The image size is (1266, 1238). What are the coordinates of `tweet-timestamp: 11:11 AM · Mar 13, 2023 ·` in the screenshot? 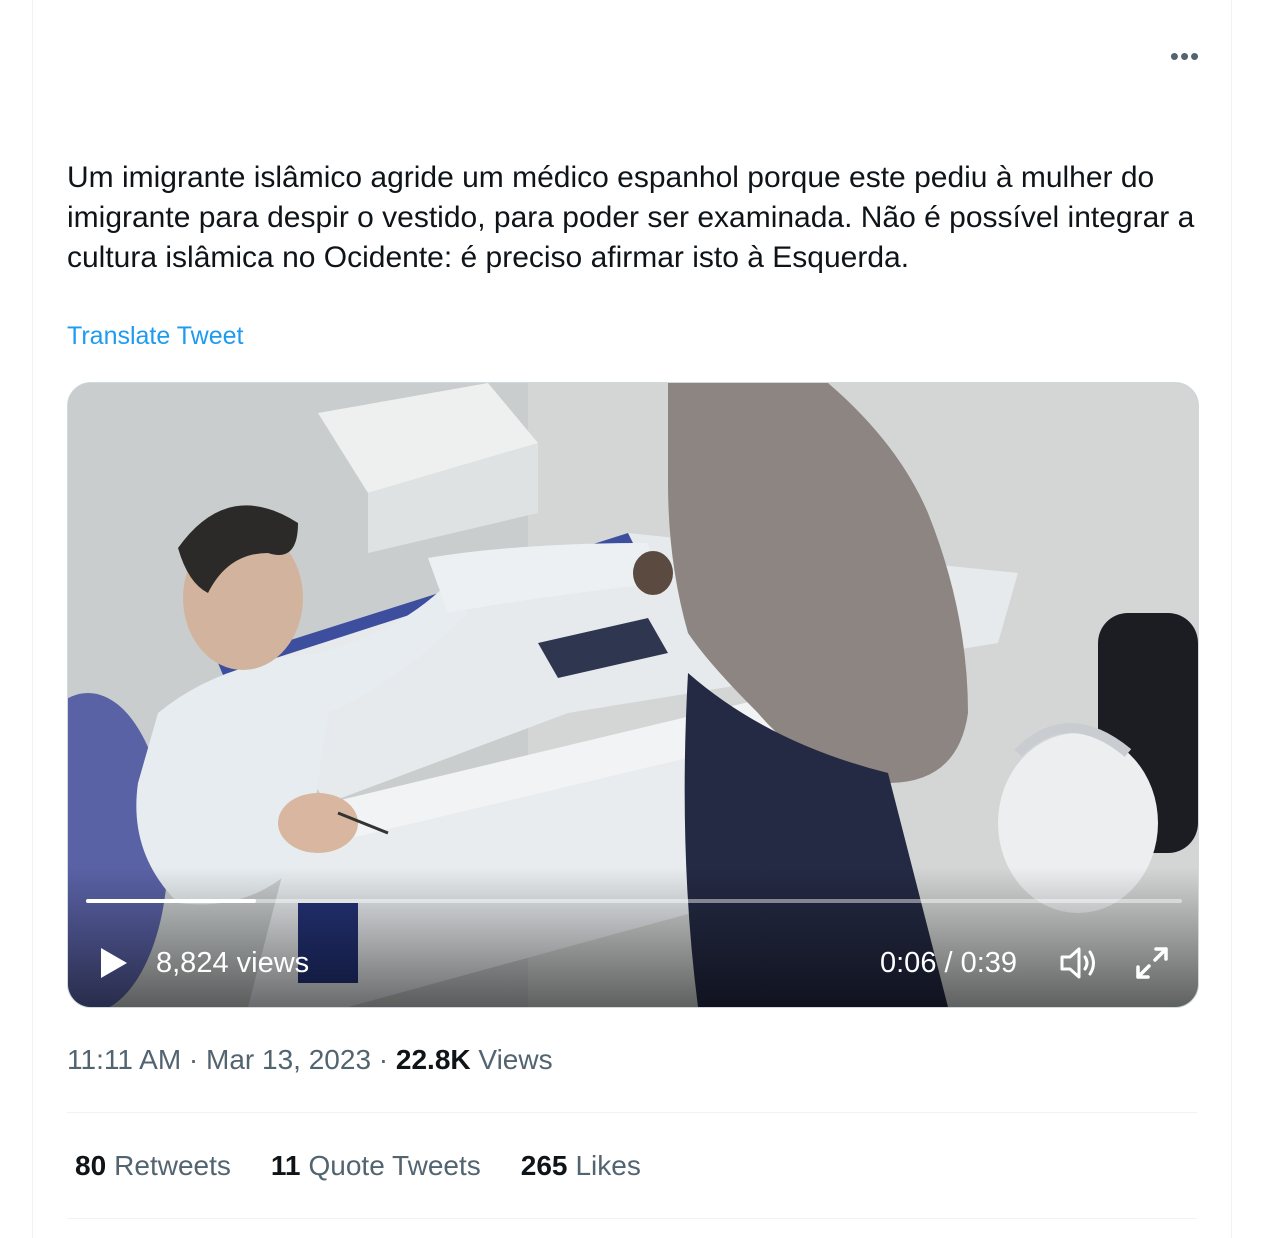 It's located at (231, 1059).